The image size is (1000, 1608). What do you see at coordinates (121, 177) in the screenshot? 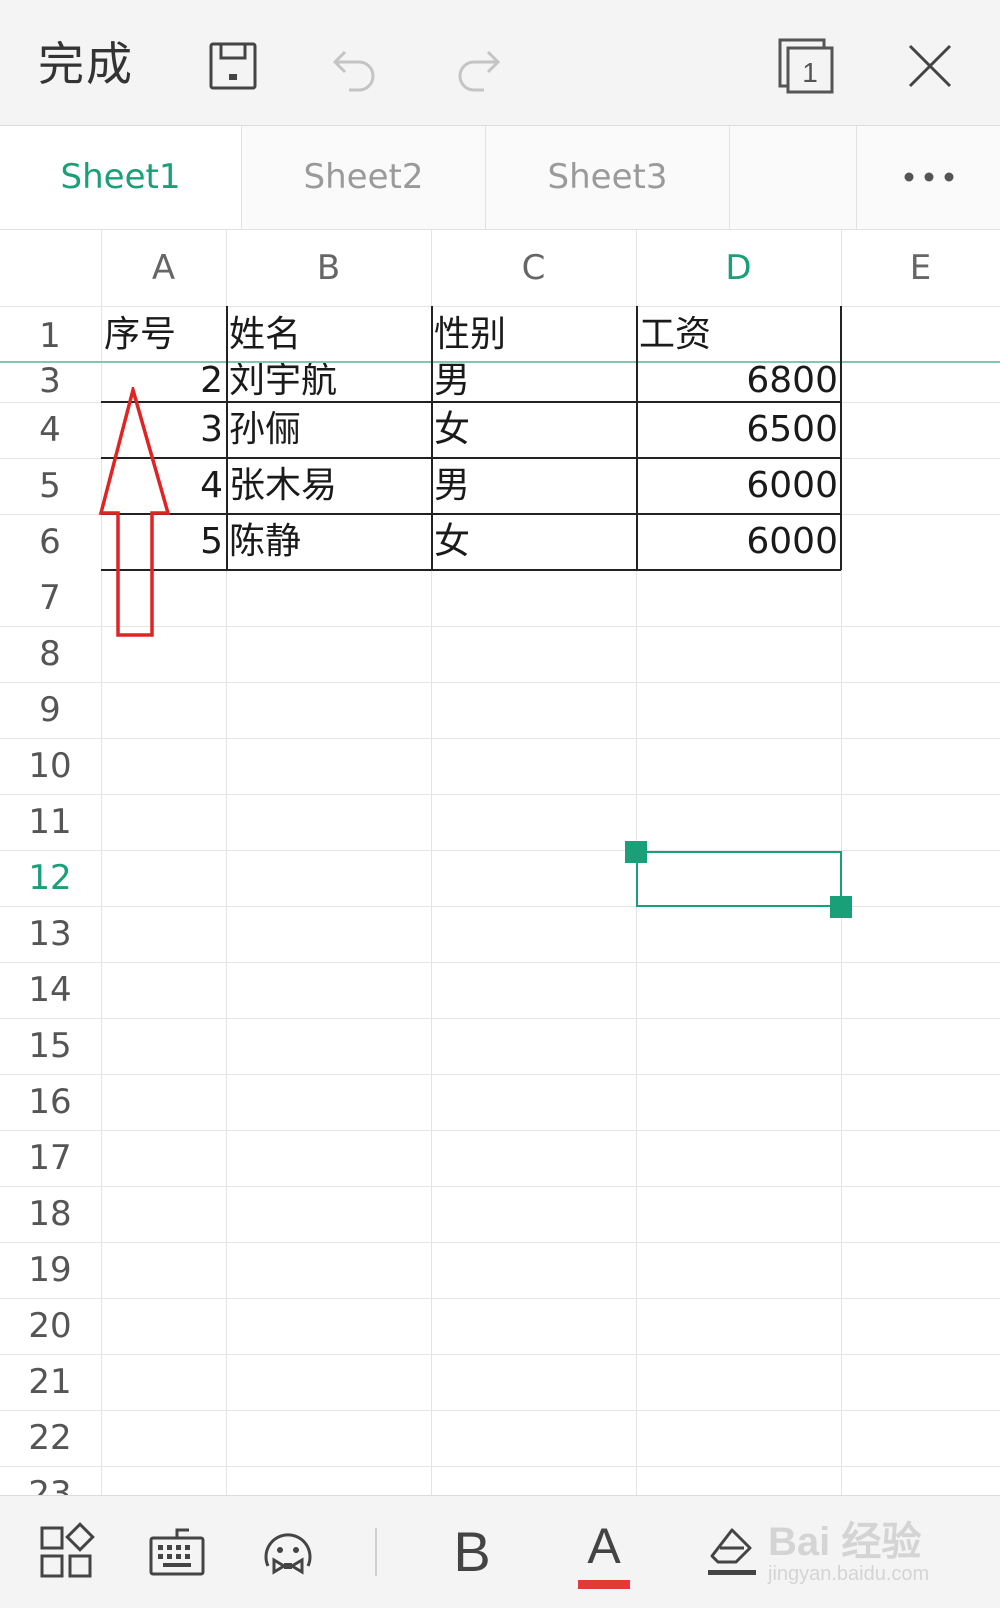
I see `tab-sheet1: Sheet1` at bounding box center [121, 177].